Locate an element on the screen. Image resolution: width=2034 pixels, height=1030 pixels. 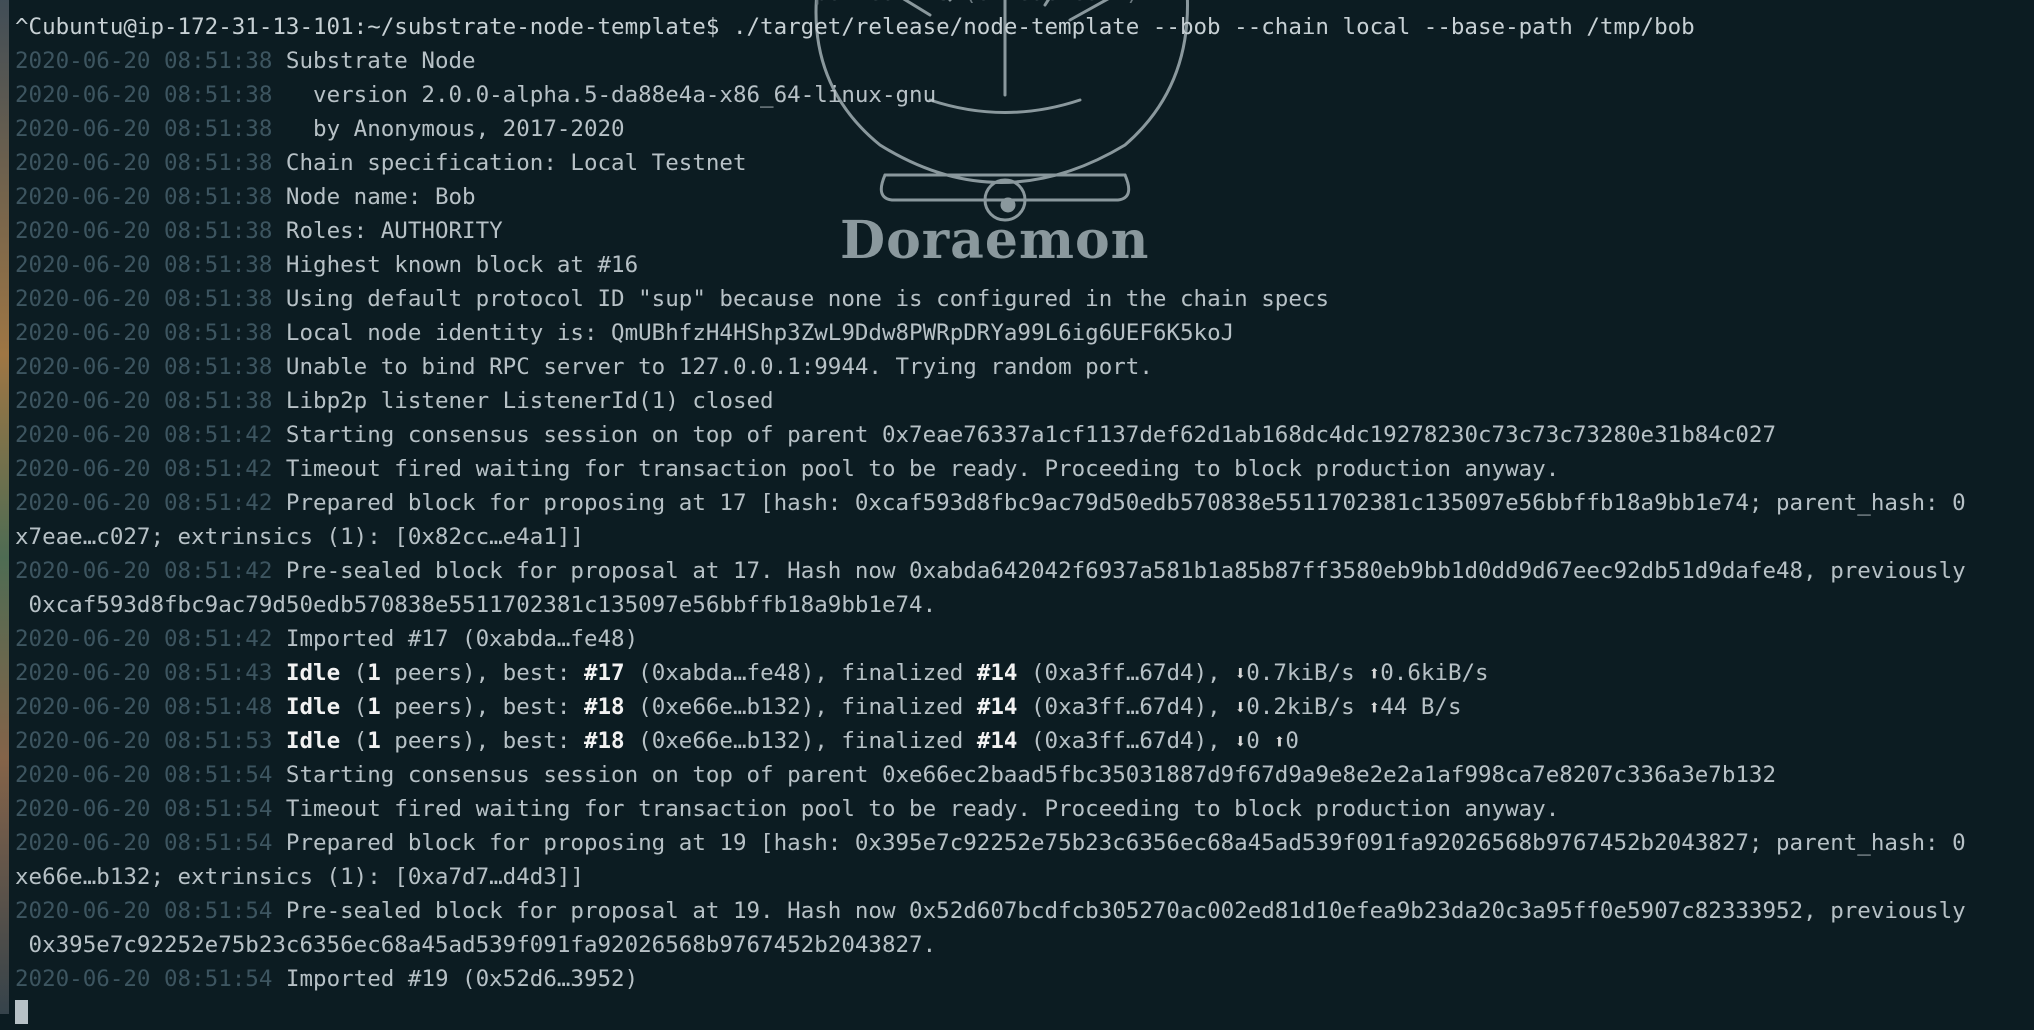
log-line: 2020-06-20 08:51:38 Roles: AUTHORITY is located at coordinates (1024, 231).